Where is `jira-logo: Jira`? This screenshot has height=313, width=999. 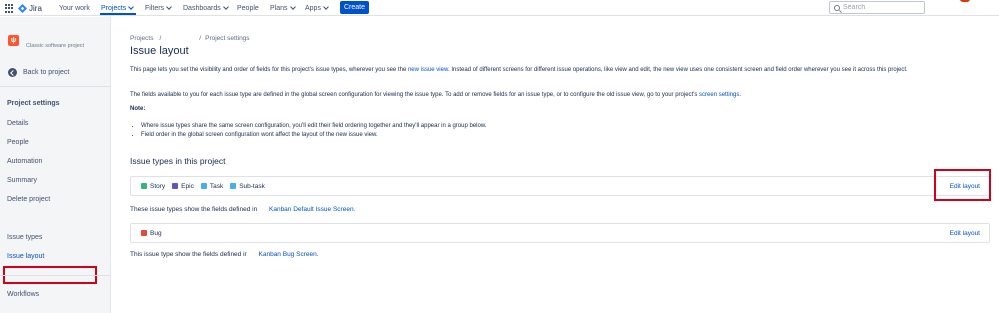
jira-logo: Jira is located at coordinates (30, 8).